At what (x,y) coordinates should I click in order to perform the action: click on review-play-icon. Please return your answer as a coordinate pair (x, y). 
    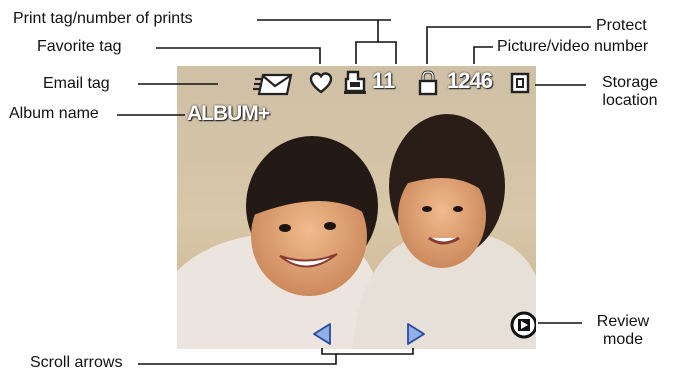
    Looking at the image, I should click on (523, 325).